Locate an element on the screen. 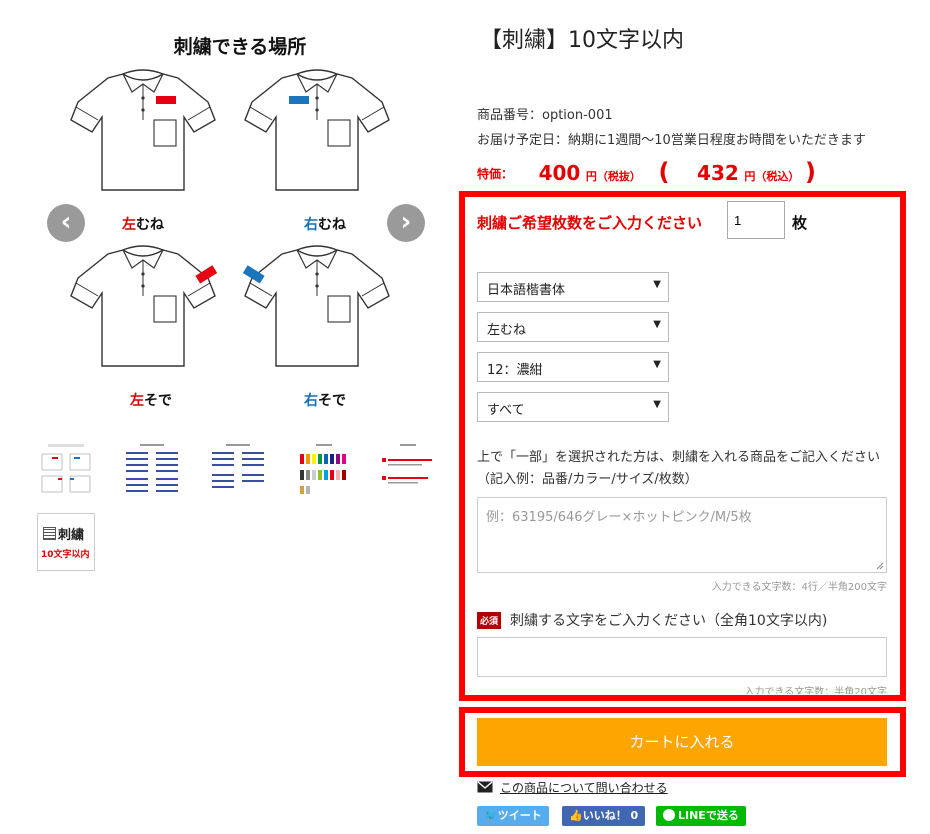  caption-right-sleeve: 右そで is located at coordinates (325, 401).